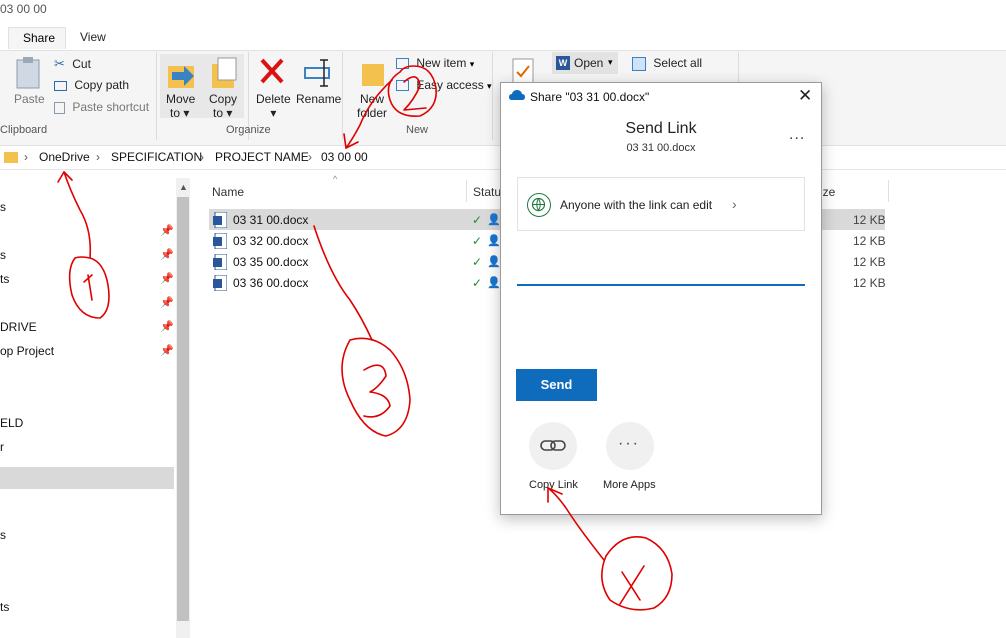 This screenshot has width=1006, height=638. Describe the element at coordinates (39, 38) in the screenshot. I see `tab-share-label: Share` at that location.